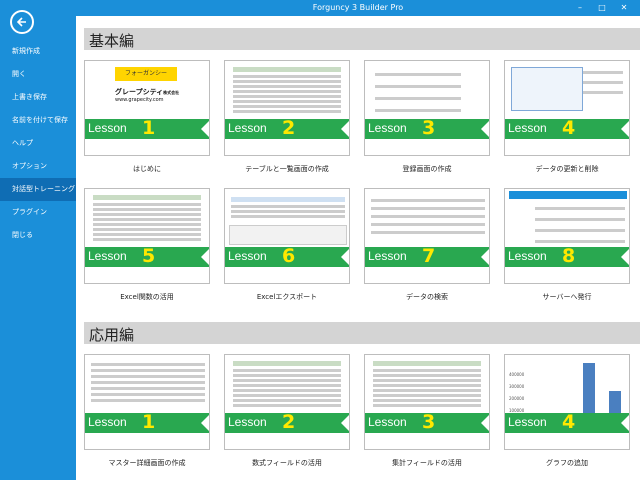 The image size is (640, 480). I want to click on lesson-number: 2, so click(289, 128).